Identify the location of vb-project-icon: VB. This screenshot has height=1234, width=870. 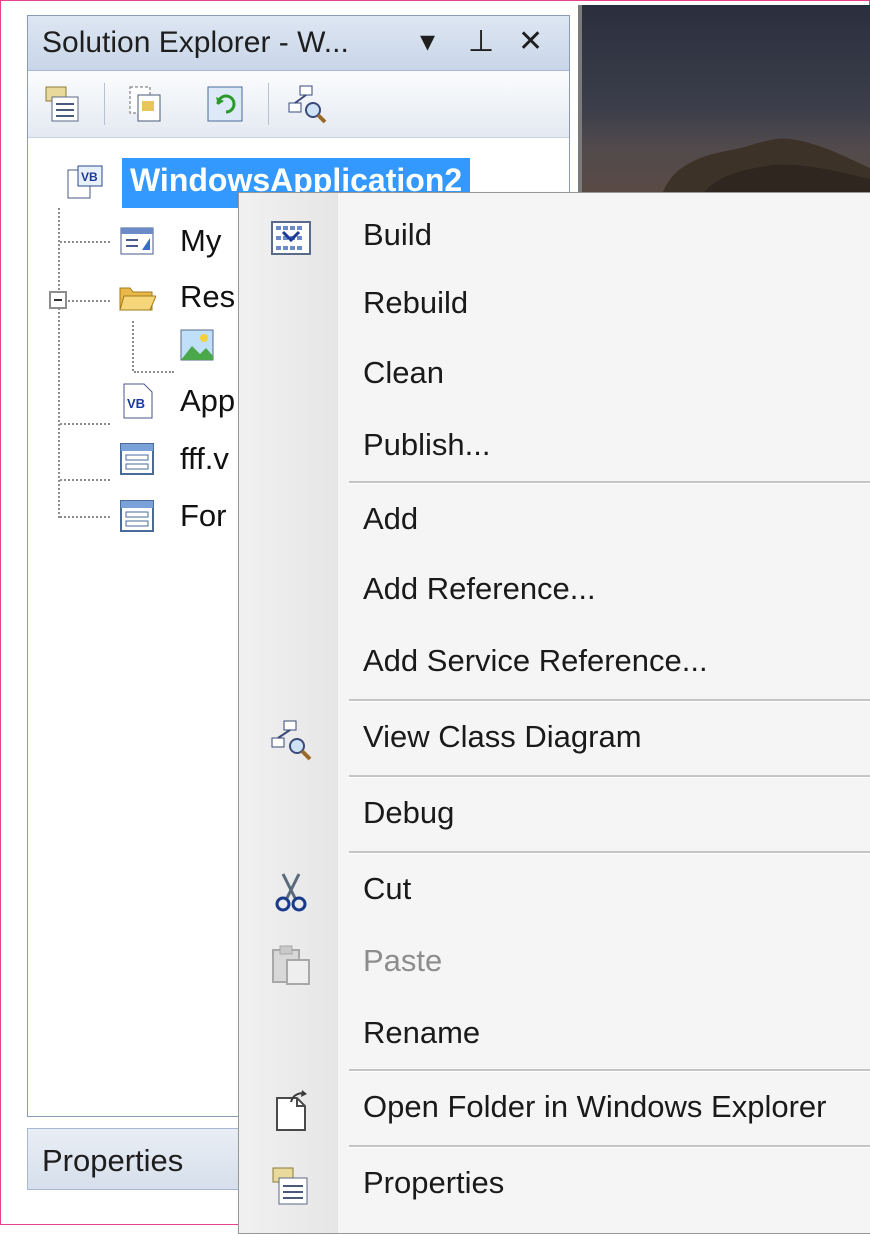
(85, 182).